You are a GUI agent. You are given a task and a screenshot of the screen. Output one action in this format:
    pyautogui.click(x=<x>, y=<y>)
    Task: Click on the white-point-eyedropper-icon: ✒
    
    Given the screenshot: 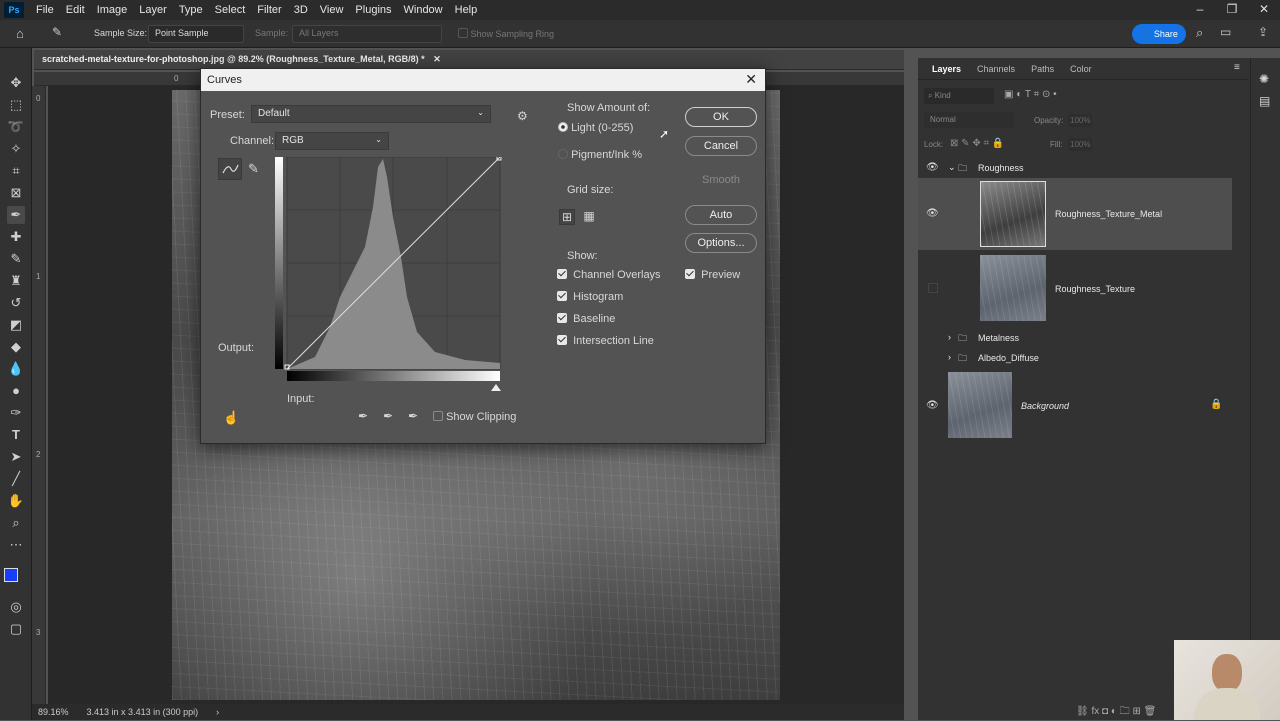 What is the action you would take?
    pyautogui.click(x=413, y=416)
    